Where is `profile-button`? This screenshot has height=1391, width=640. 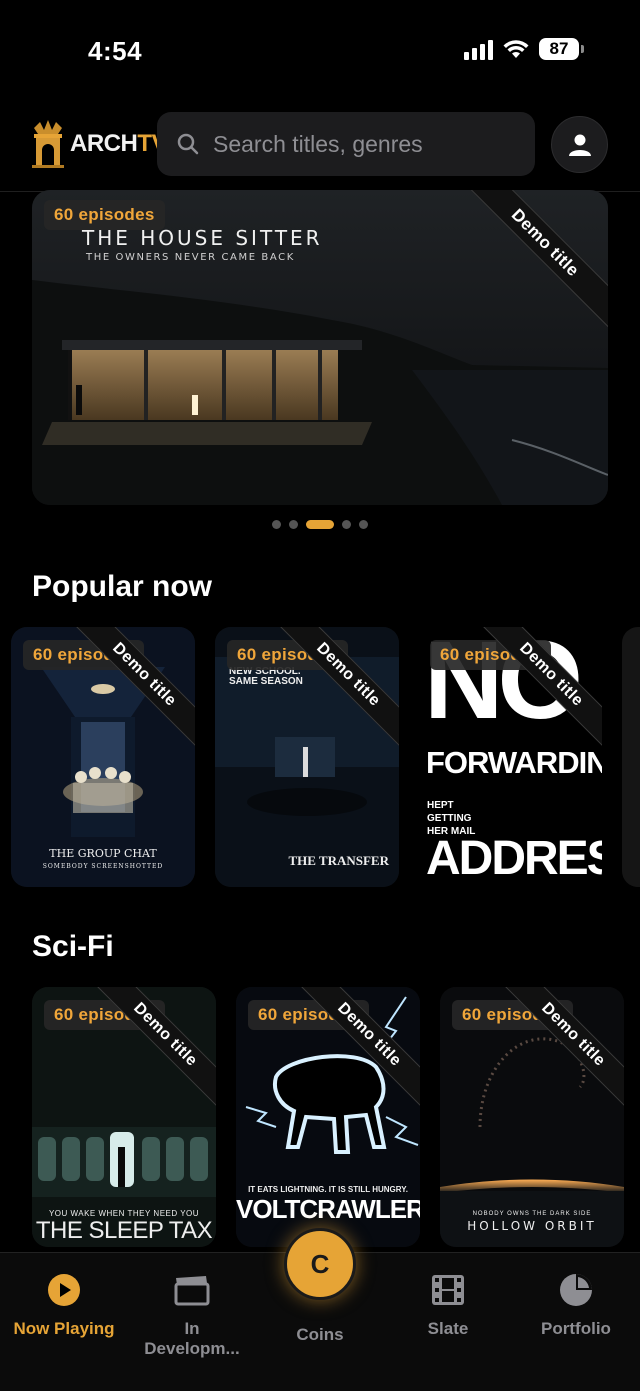 profile-button is located at coordinates (579, 144).